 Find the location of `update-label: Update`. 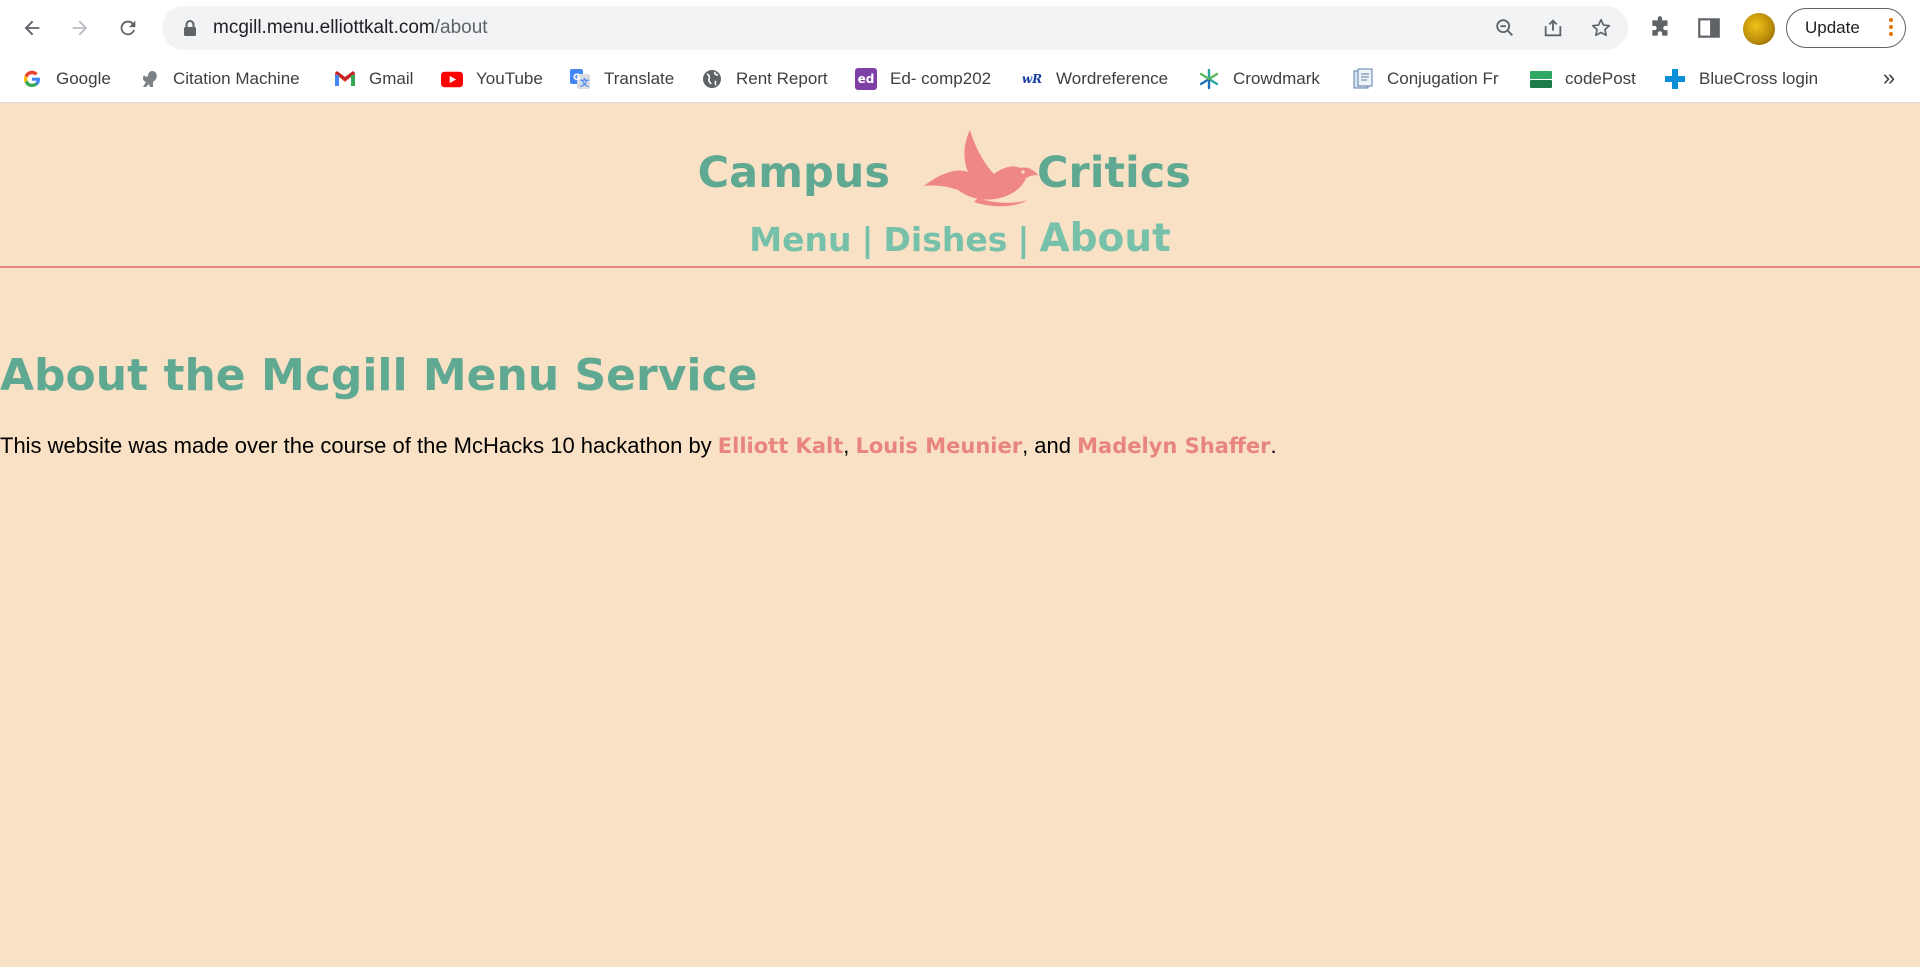

update-label: Update is located at coordinates (1832, 27).